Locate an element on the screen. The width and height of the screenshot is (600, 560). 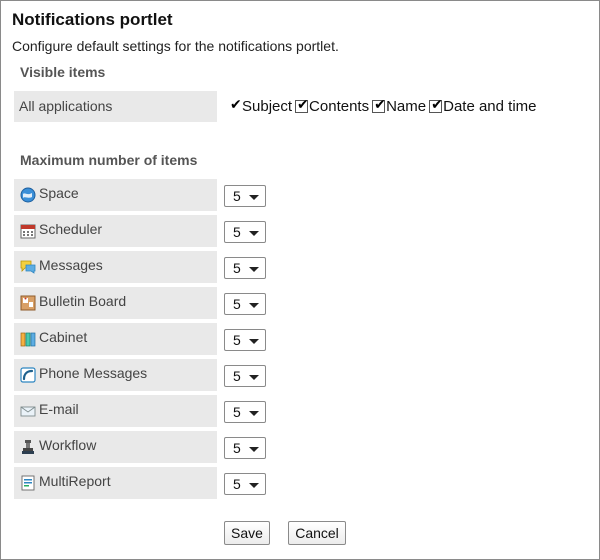
checkbox-name: ✔ Name is located at coordinates (399, 106).